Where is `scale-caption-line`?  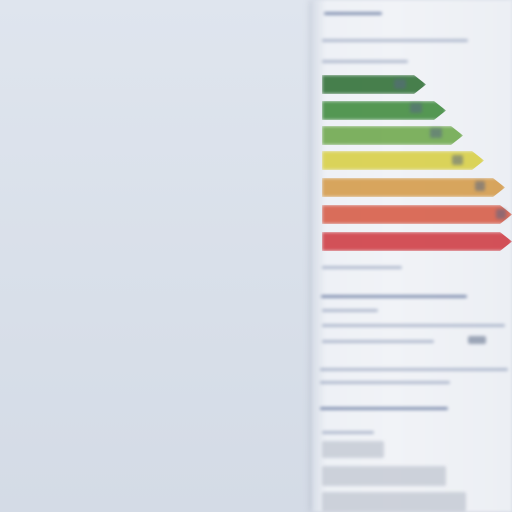
scale-caption-line is located at coordinates (362, 267).